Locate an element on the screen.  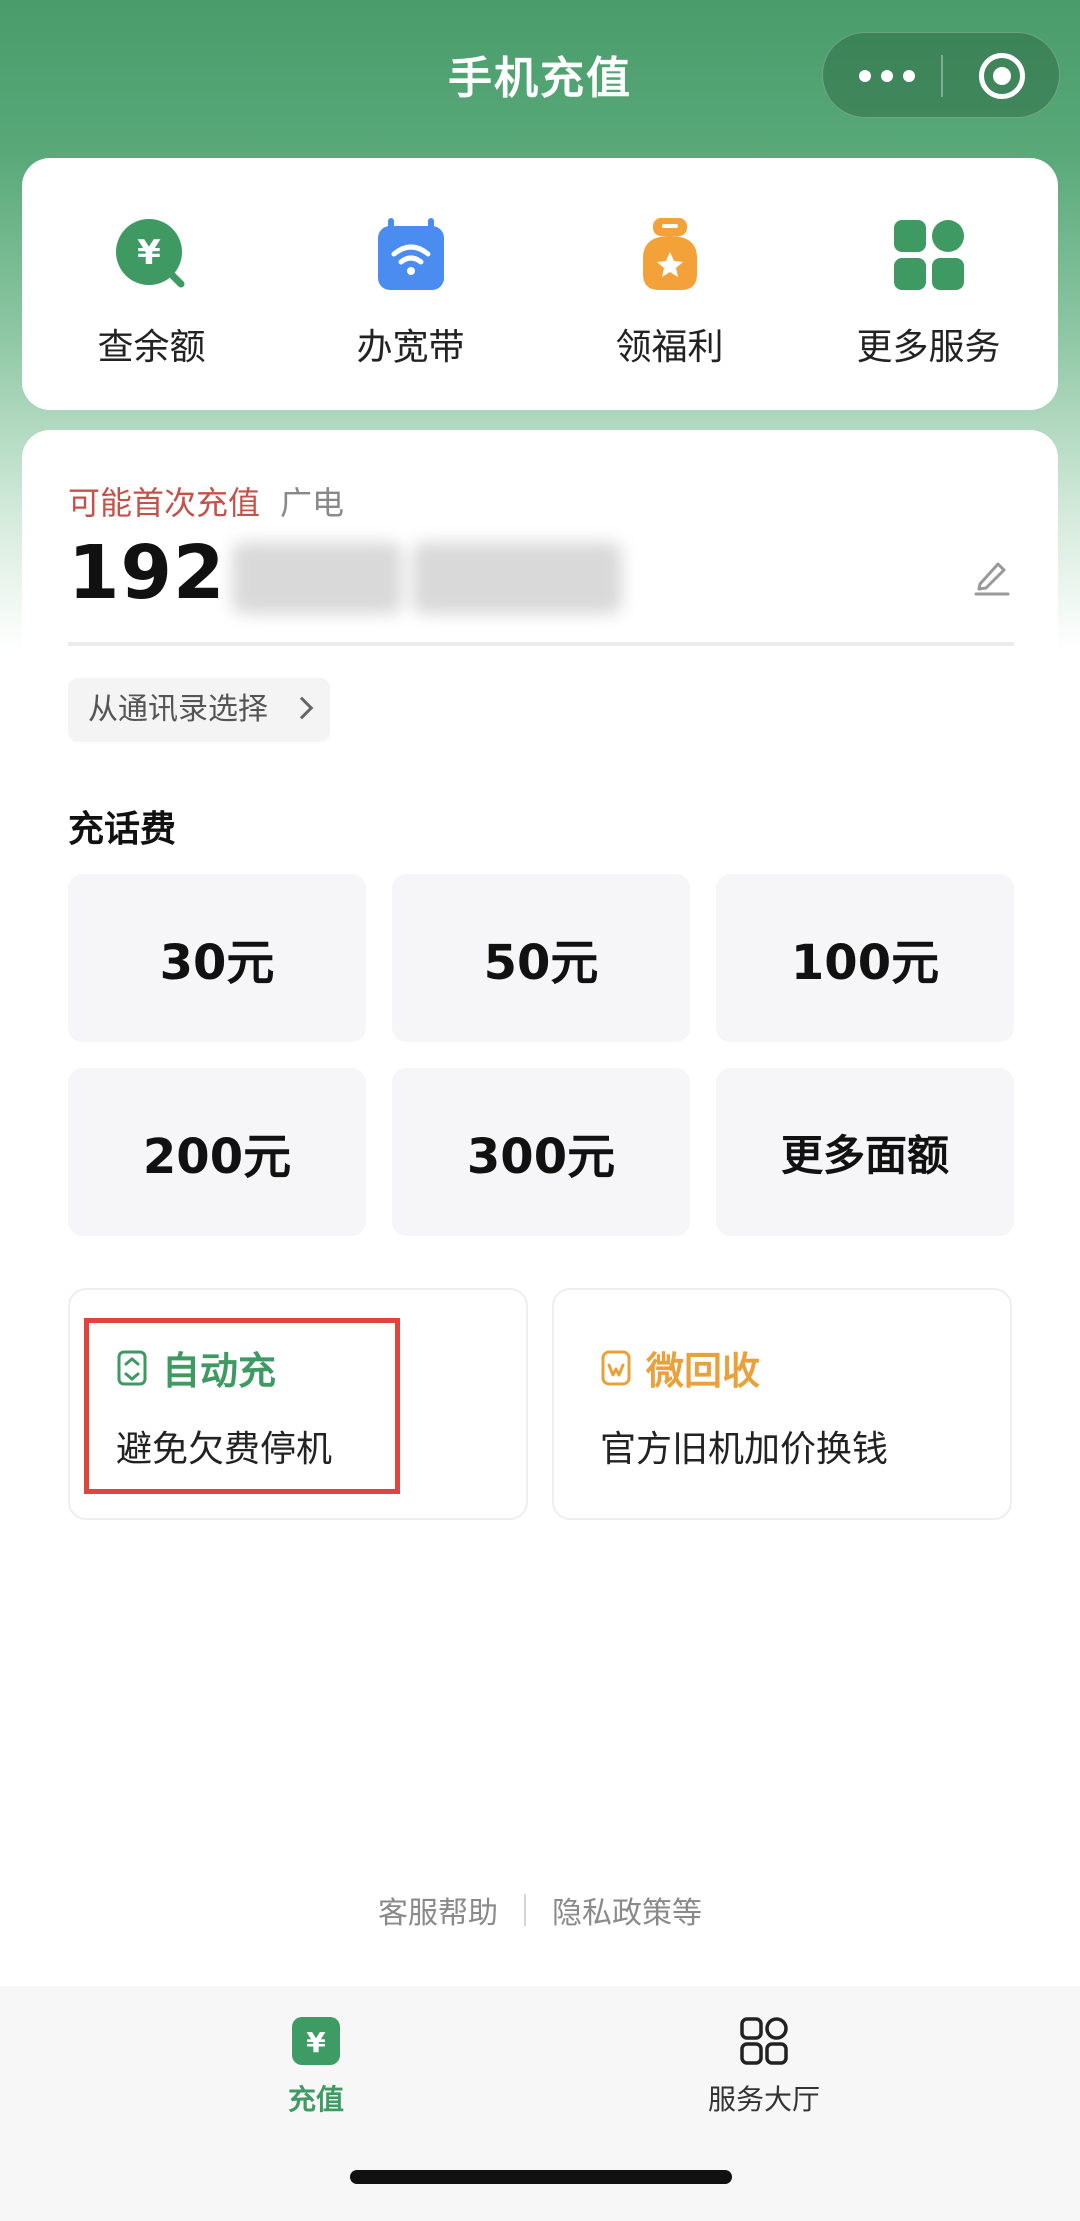
amount-option-300: 300元 is located at coordinates (541, 1152).